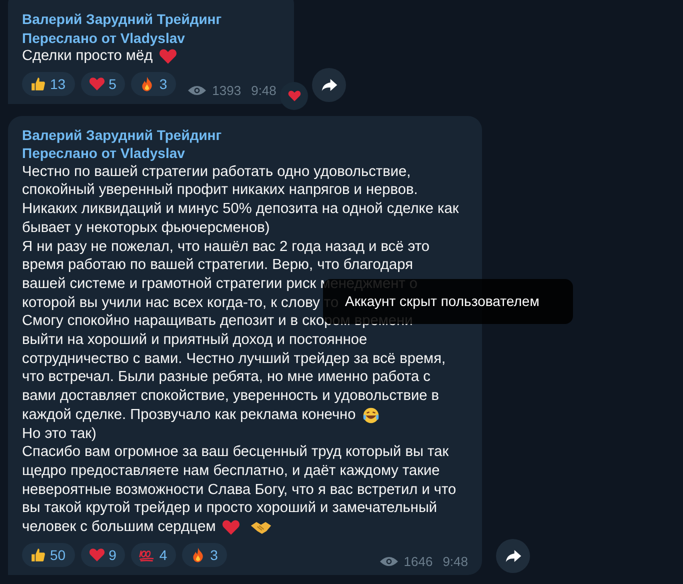 This screenshot has width=683, height=584. I want to click on reaction-button: 9, so click(103, 554).